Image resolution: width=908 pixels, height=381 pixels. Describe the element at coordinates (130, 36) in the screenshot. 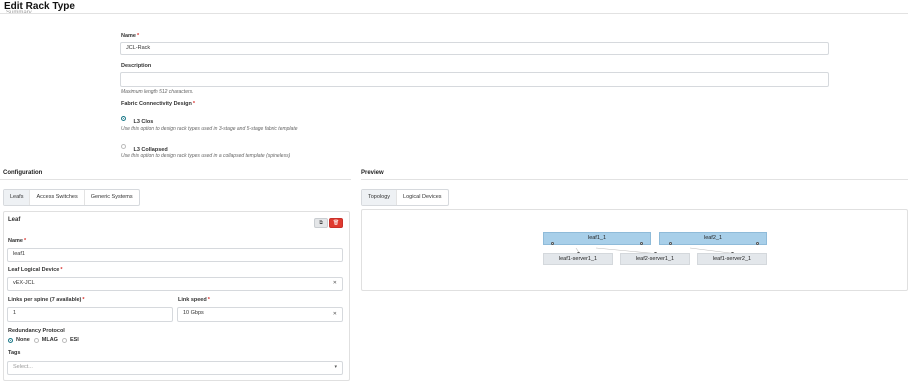

I see `name-label: Name*` at that location.